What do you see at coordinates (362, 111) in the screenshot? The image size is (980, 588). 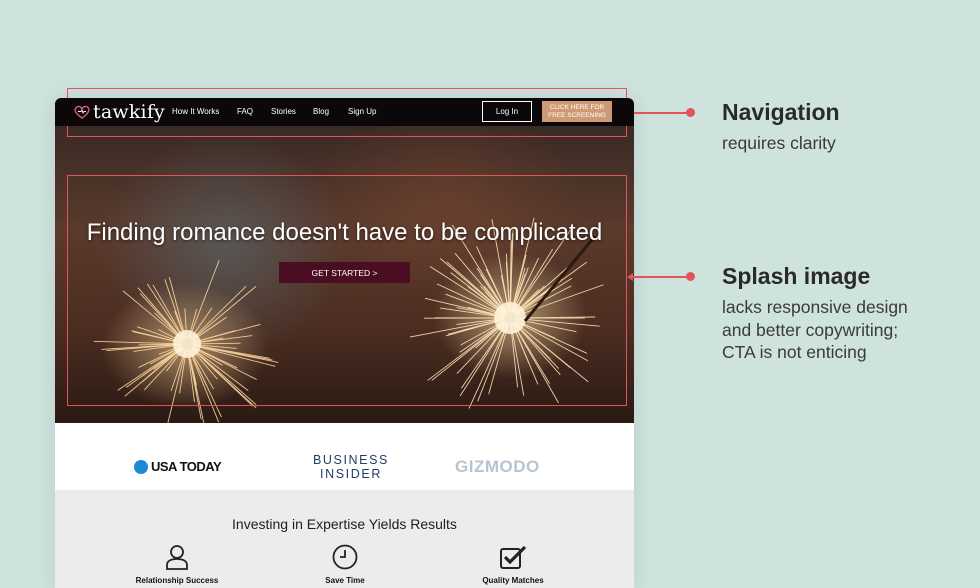 I see `nav-link-sign-up: Sign Up` at bounding box center [362, 111].